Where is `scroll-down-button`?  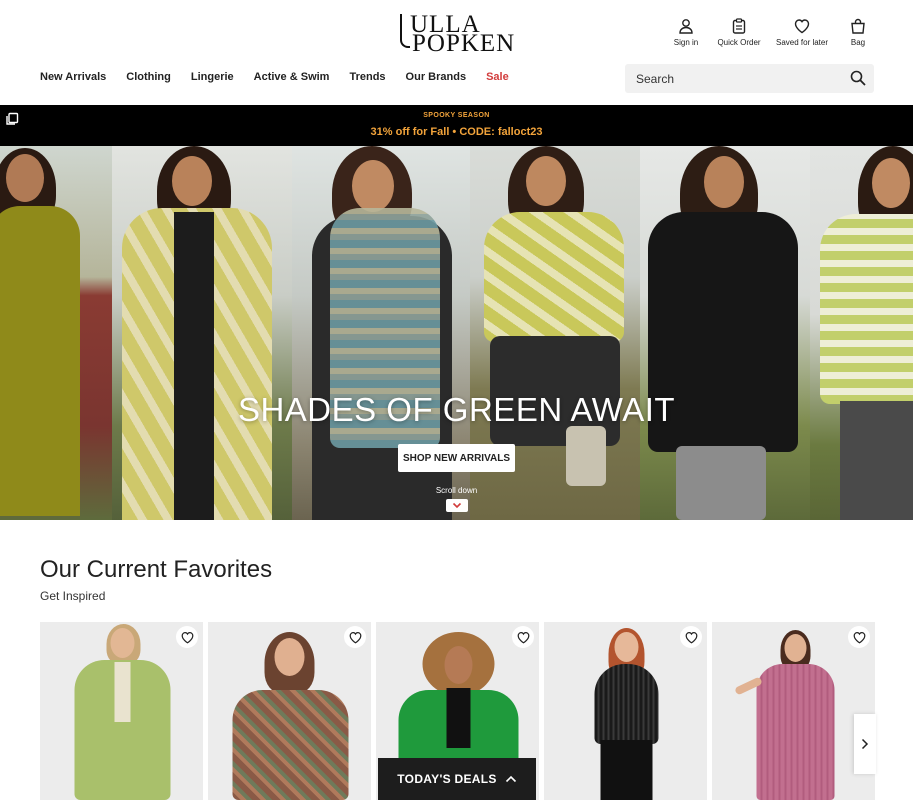
scroll-down-button is located at coordinates (457, 505).